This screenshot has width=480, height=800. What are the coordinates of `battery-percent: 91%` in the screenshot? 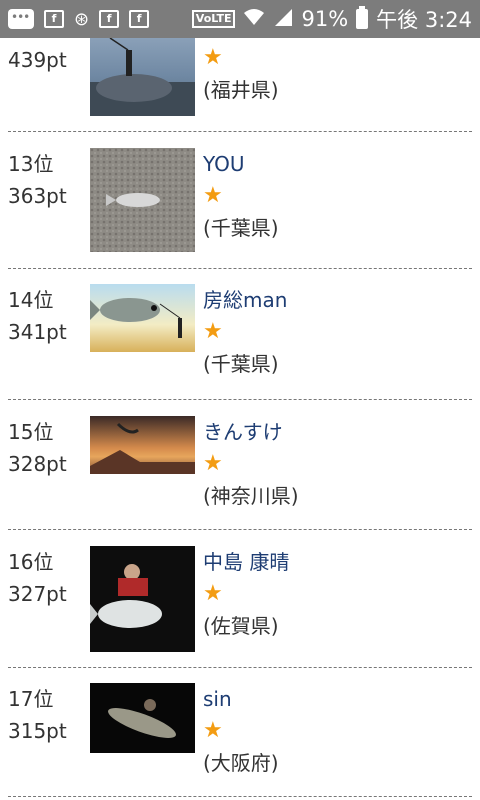 It's located at (325, 19).